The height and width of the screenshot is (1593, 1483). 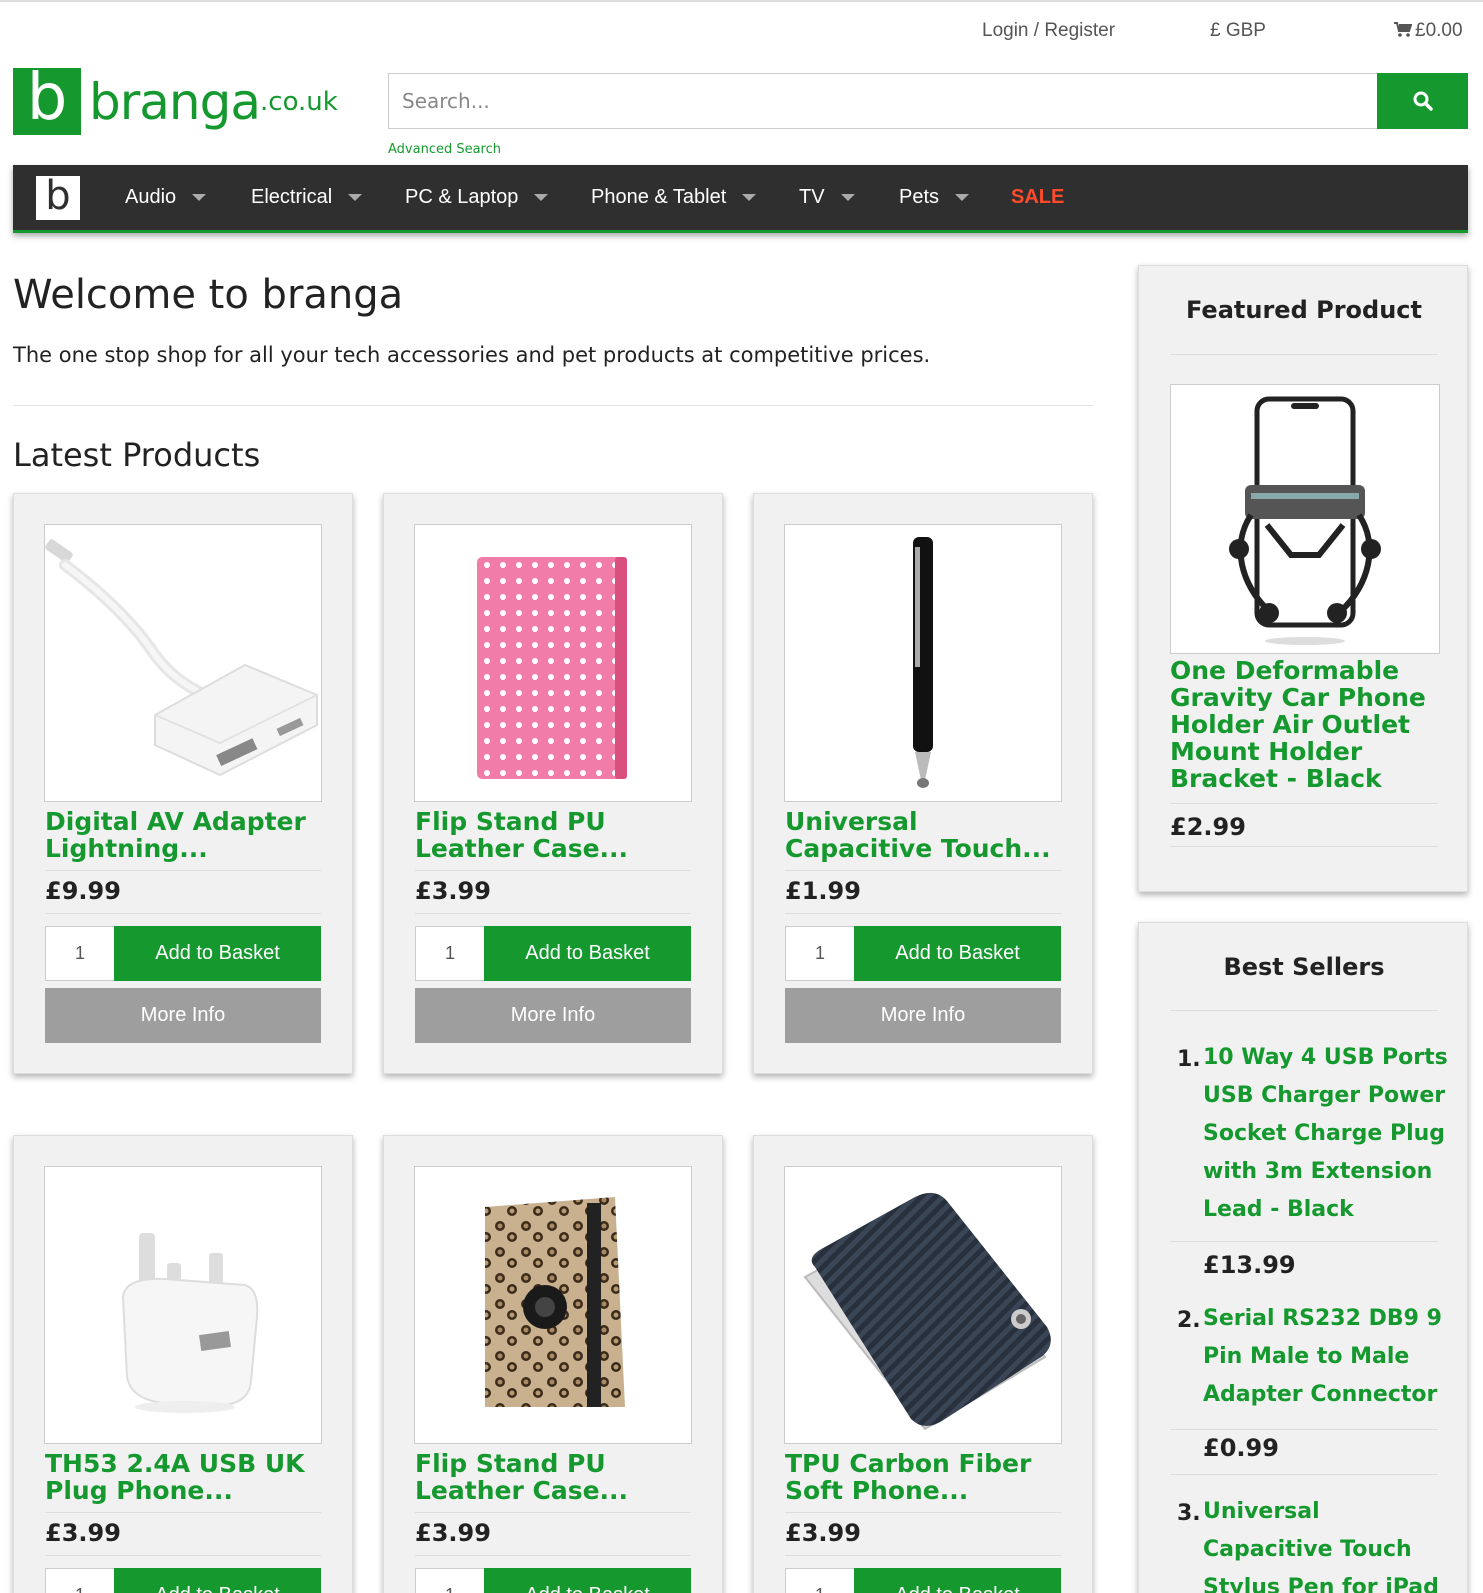 I want to click on currency-selector: £ GBP, so click(x=1238, y=31).